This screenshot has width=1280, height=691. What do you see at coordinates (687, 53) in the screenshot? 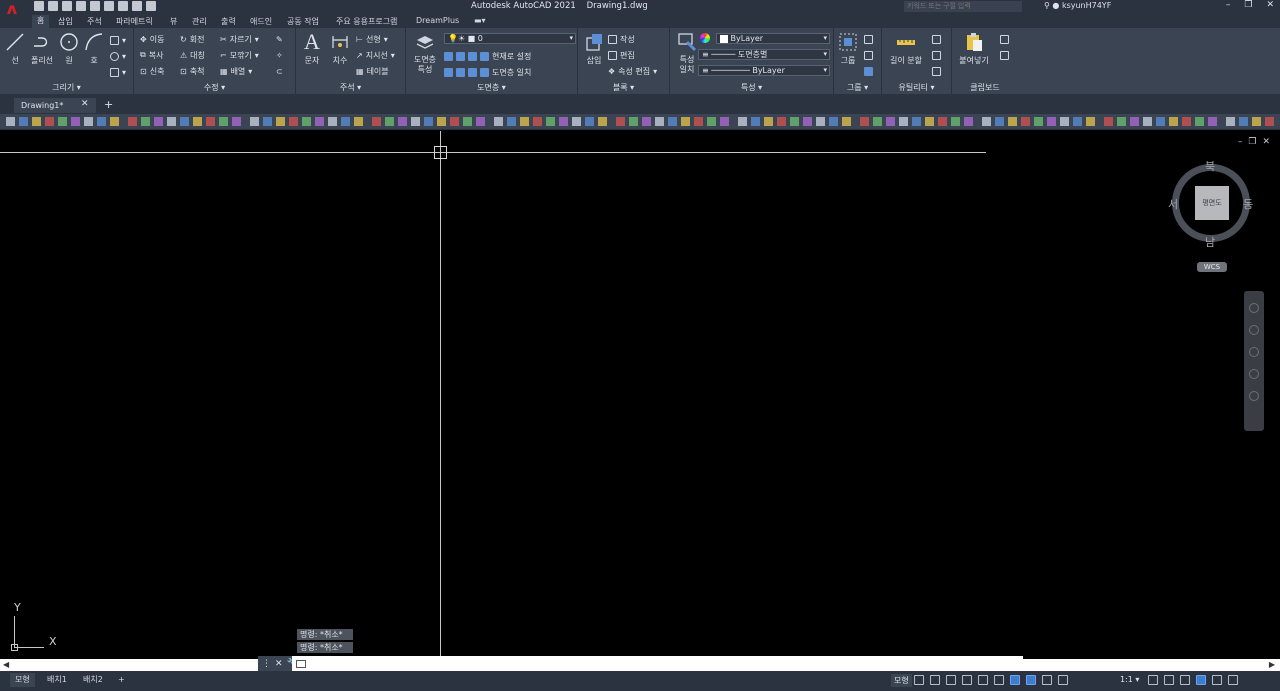
I see `match-properties-tool: 특성 일치` at bounding box center [687, 53].